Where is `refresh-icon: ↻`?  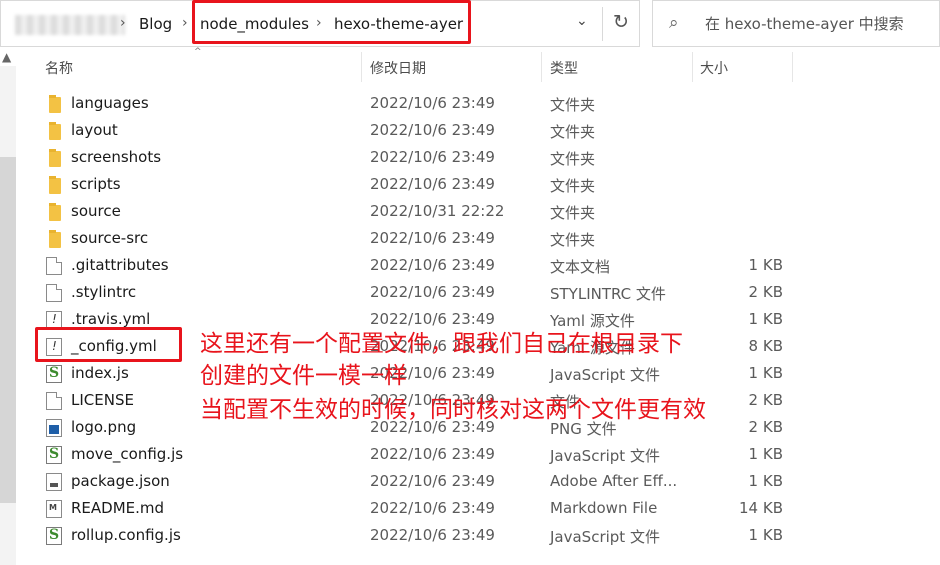
refresh-icon: ↻ is located at coordinates (621, 22).